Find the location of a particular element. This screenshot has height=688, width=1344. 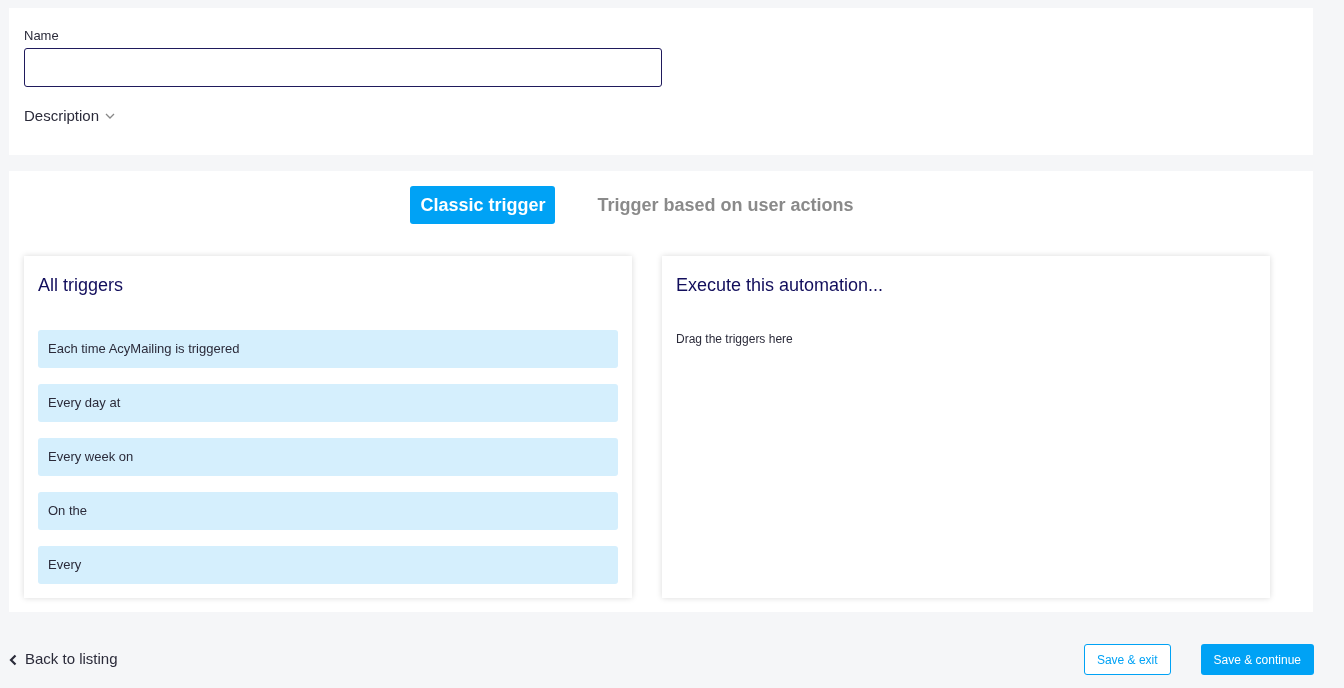

description-toggle: Description is located at coordinates (70, 116).